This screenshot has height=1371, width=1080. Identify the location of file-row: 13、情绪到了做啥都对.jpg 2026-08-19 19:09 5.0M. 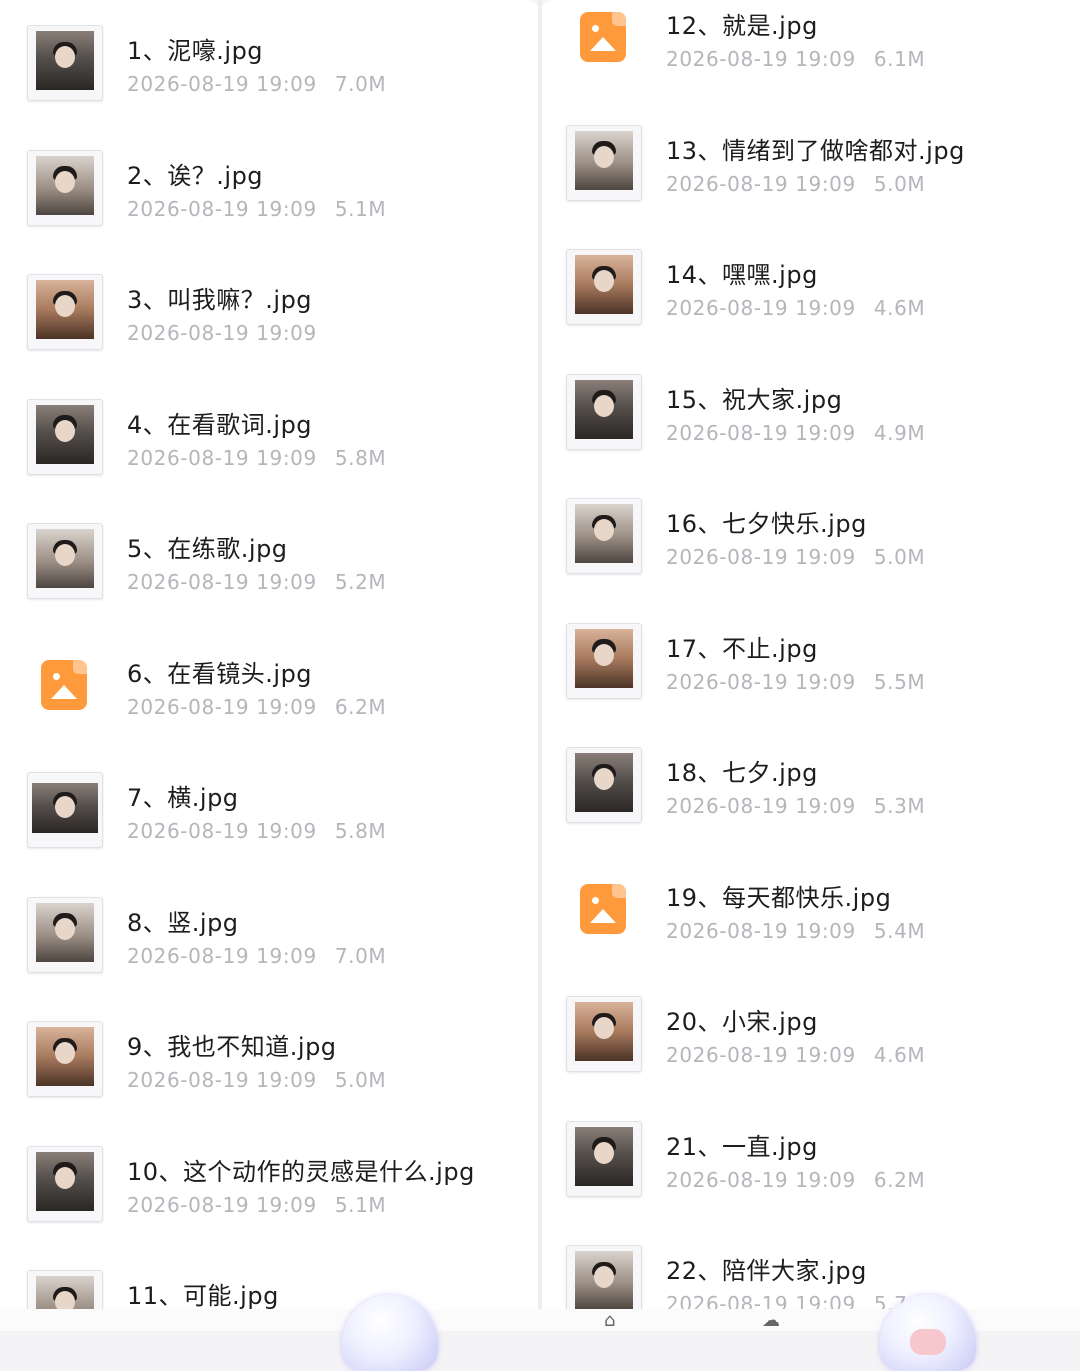
(823, 179).